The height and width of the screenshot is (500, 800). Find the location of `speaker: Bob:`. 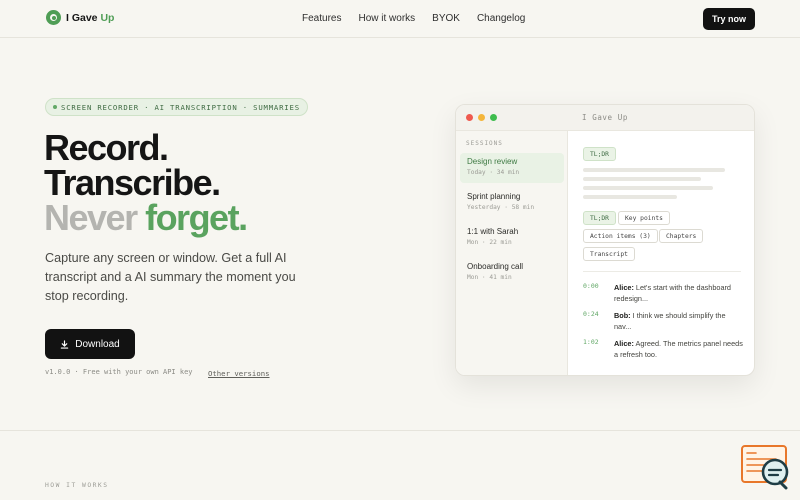

speaker: Bob: is located at coordinates (622, 315).